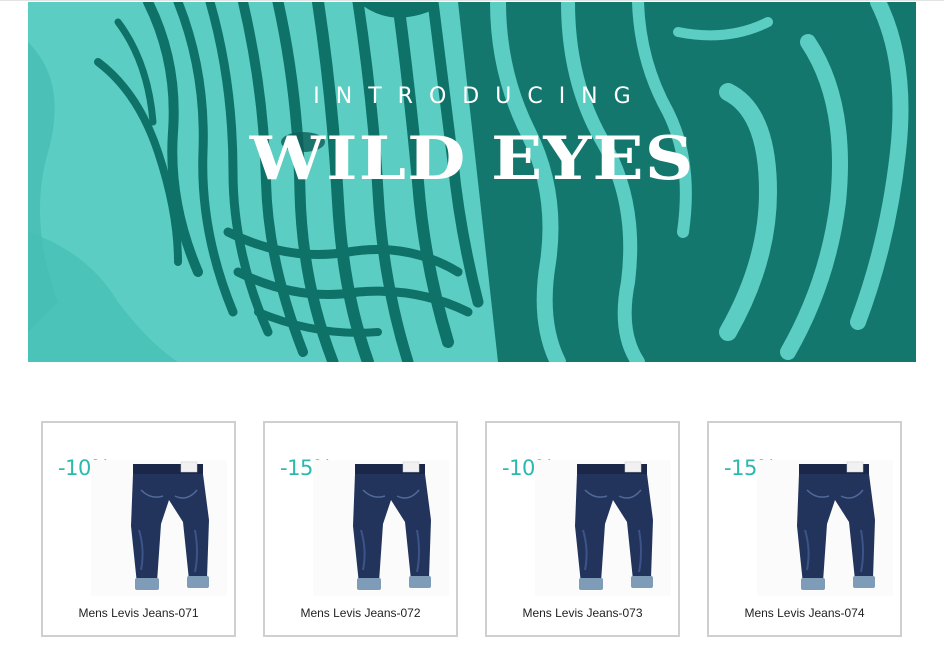 The width and height of the screenshot is (944, 650). Describe the element at coordinates (582, 613) in the screenshot. I see `product-name-link: Mens Levis Jeans-073` at that location.